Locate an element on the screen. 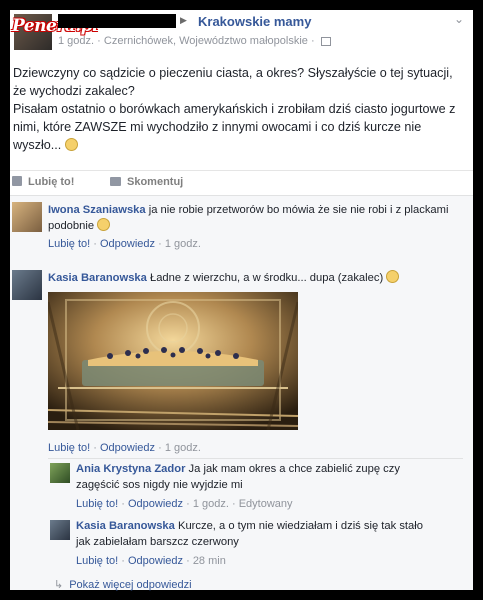 This screenshot has width=483, height=600. comment-photo-cake-in-oven is located at coordinates (173, 361).